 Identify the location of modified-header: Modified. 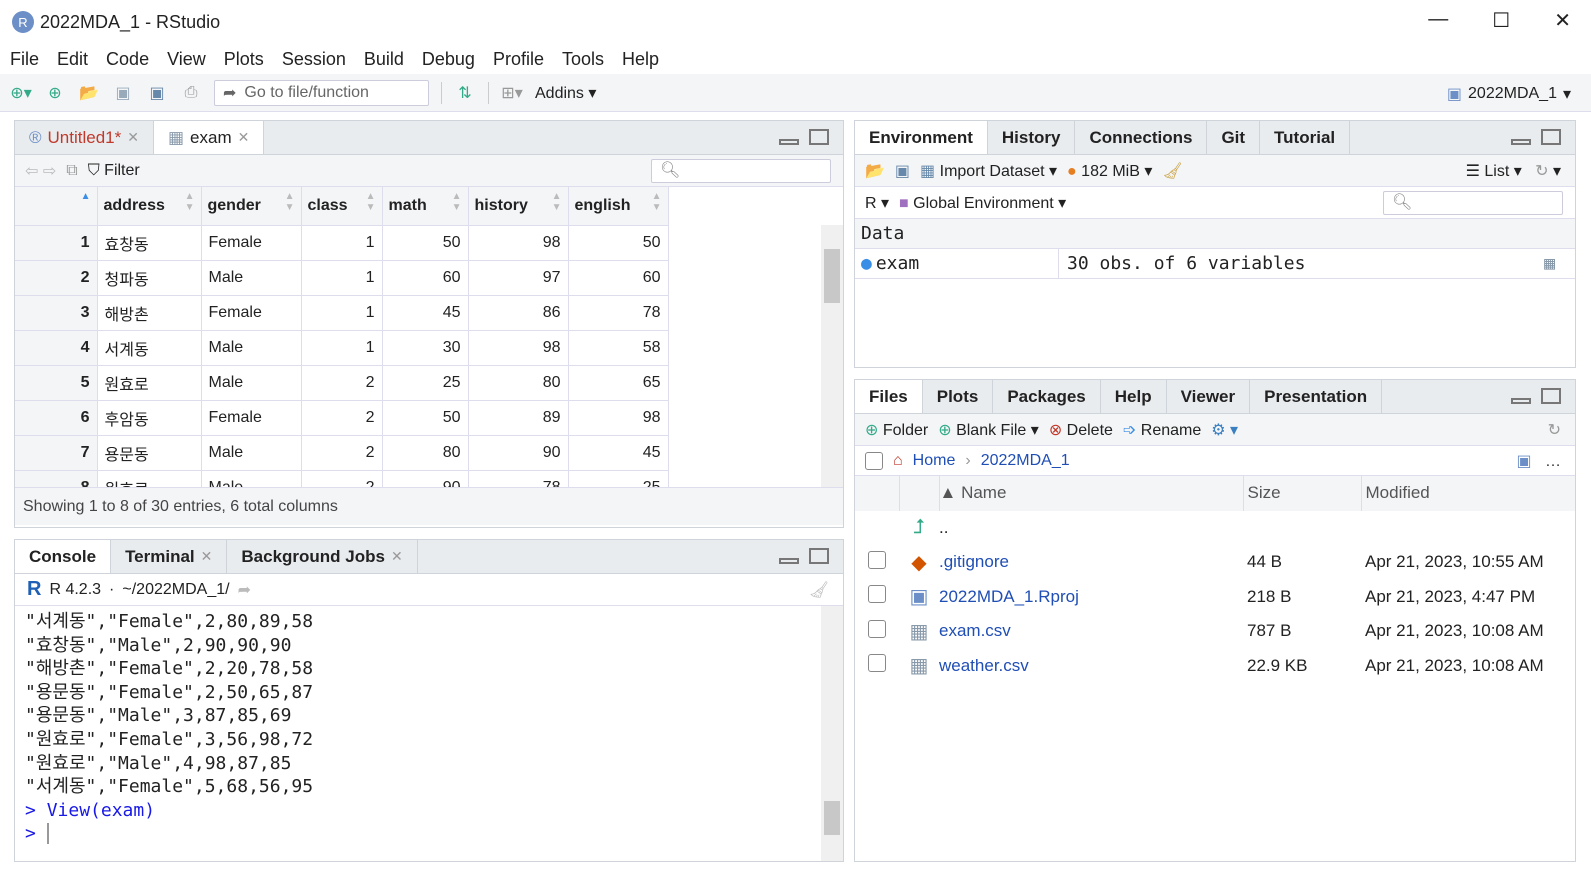
(1468, 493).